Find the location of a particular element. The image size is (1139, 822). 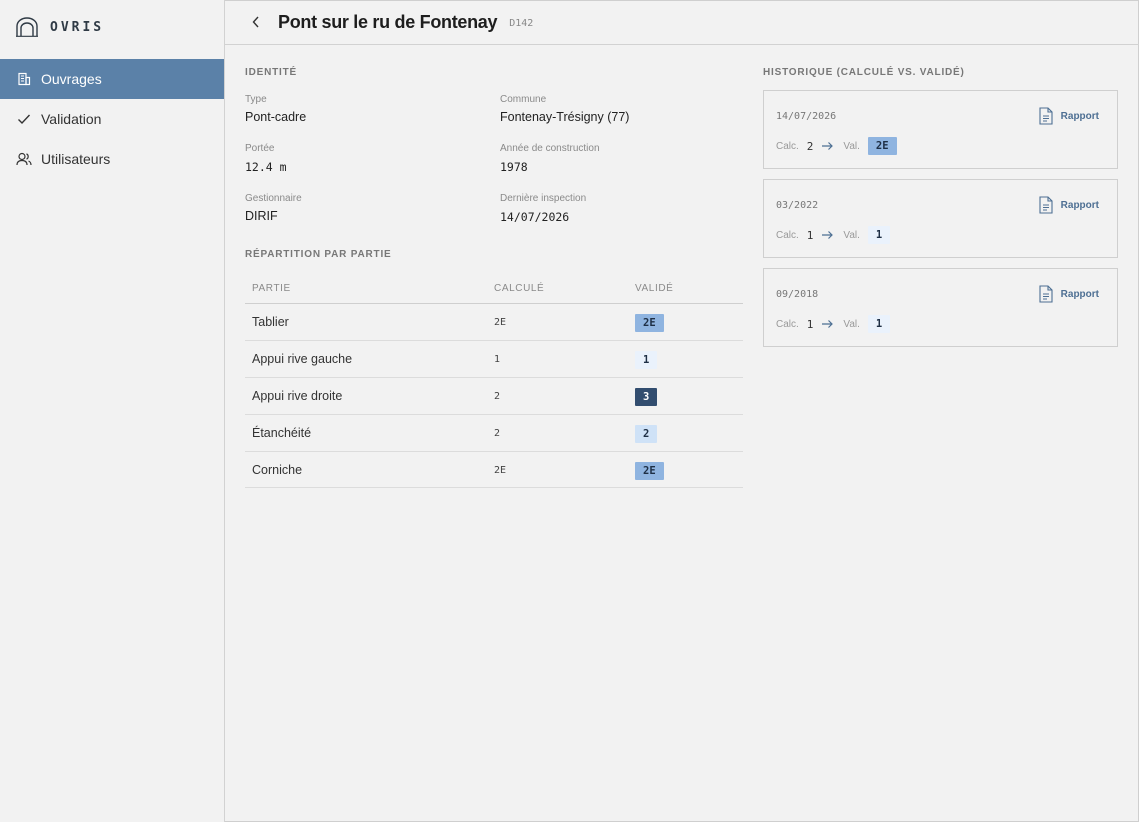

table-row: Étanchéité 2 2 is located at coordinates (494, 433).